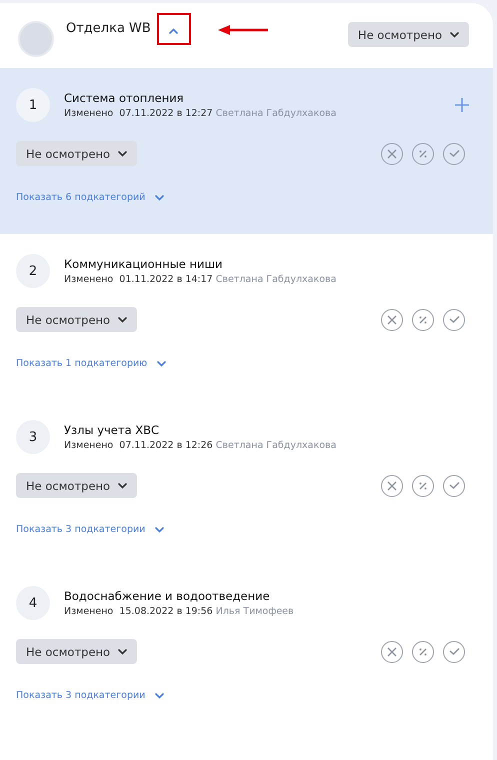 The image size is (497, 760). What do you see at coordinates (144, 264) in the screenshot?
I see `category-title: Коммуникационные ниши` at bounding box center [144, 264].